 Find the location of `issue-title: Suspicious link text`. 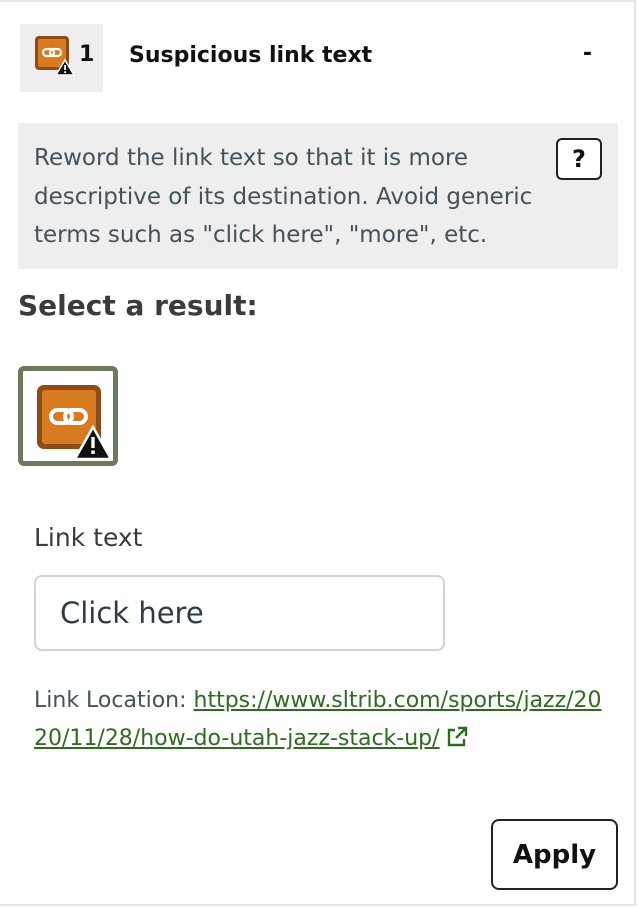

issue-title: Suspicious link text is located at coordinates (251, 55).